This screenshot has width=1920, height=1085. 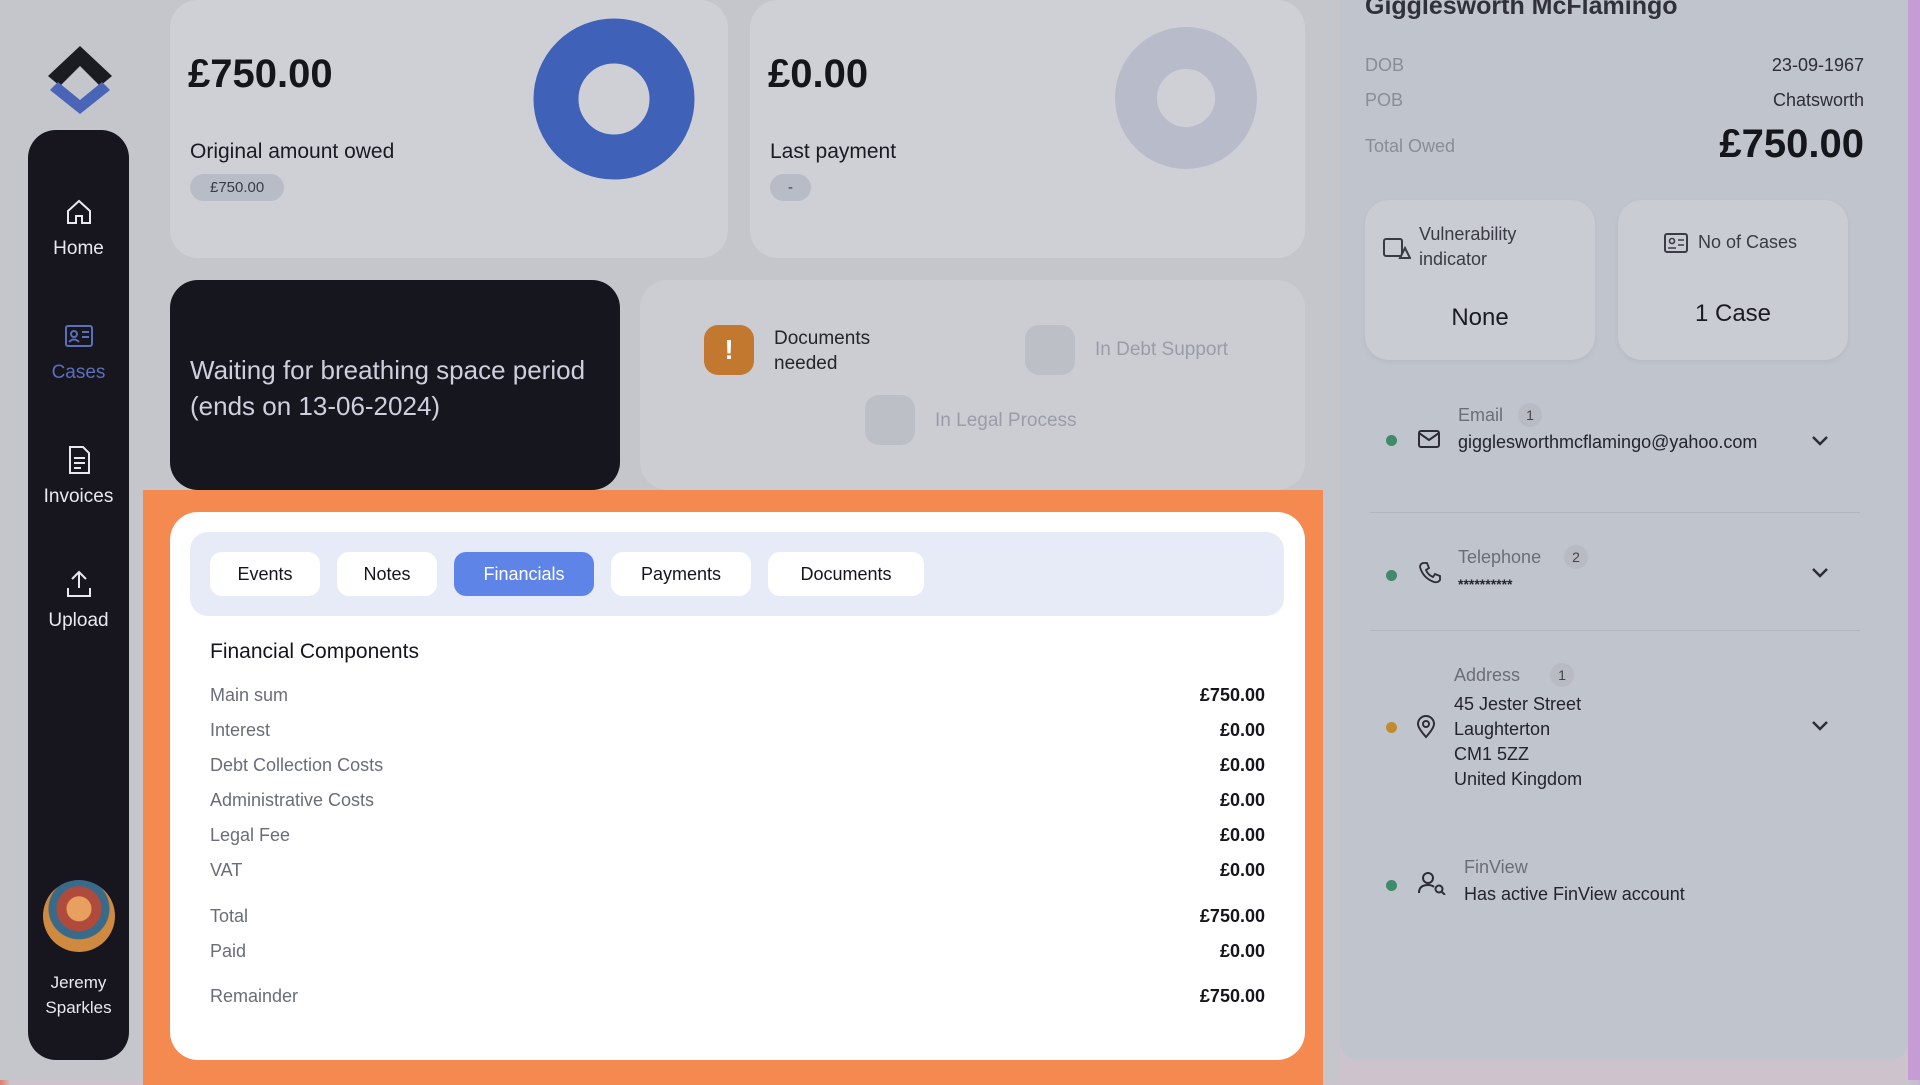 I want to click on invoice-icon, so click(x=79, y=460).